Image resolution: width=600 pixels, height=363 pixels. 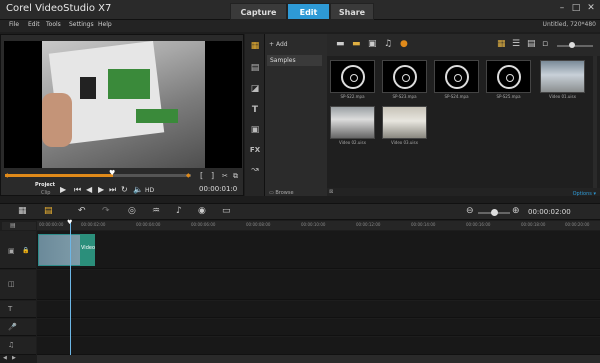 I want to click on sound-mixer-icon: ♒, so click(x=156, y=211).